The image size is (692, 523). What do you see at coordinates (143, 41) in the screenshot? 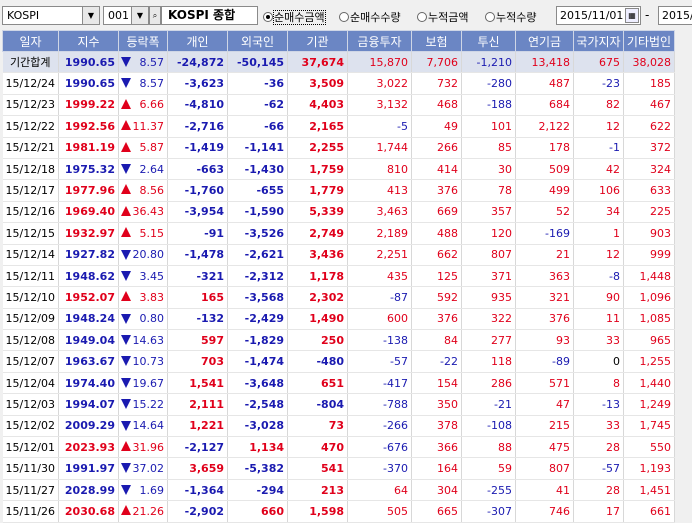
I see `column-header: 등락폭` at bounding box center [143, 41].